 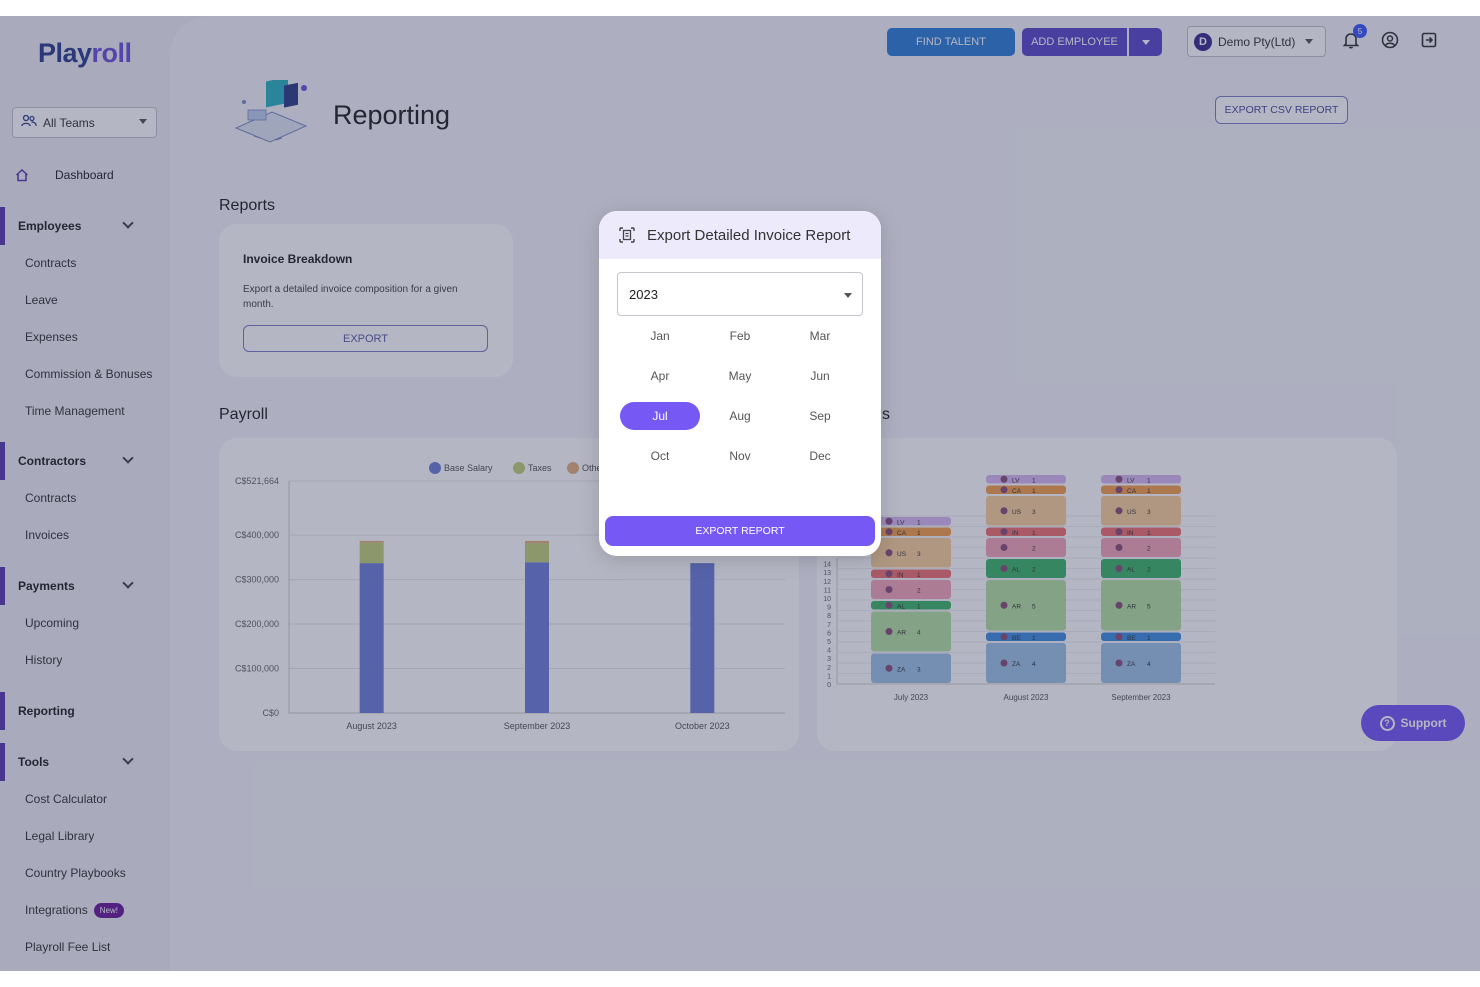 What do you see at coordinates (660, 416) in the screenshot?
I see `month-jul: Jul` at bounding box center [660, 416].